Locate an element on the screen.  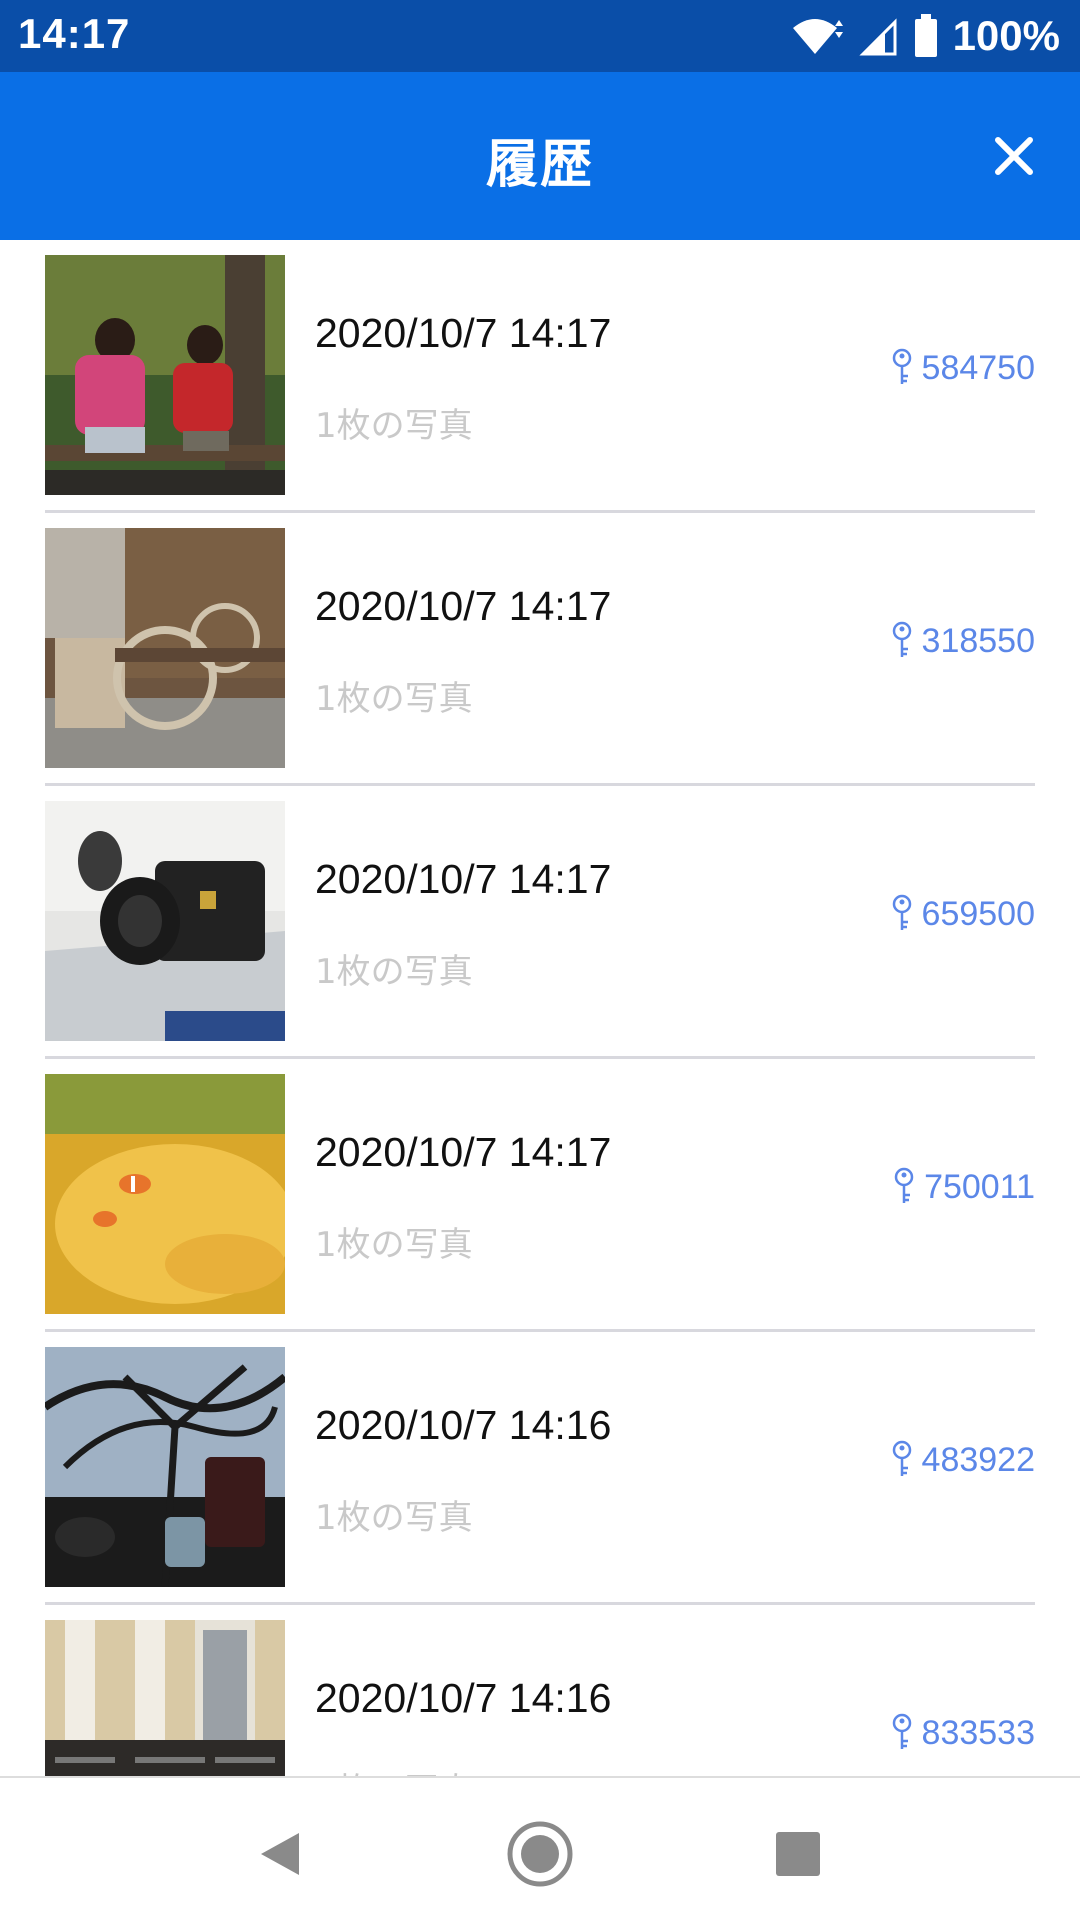
app-bar: 履歴 is located at coordinates (540, 156).